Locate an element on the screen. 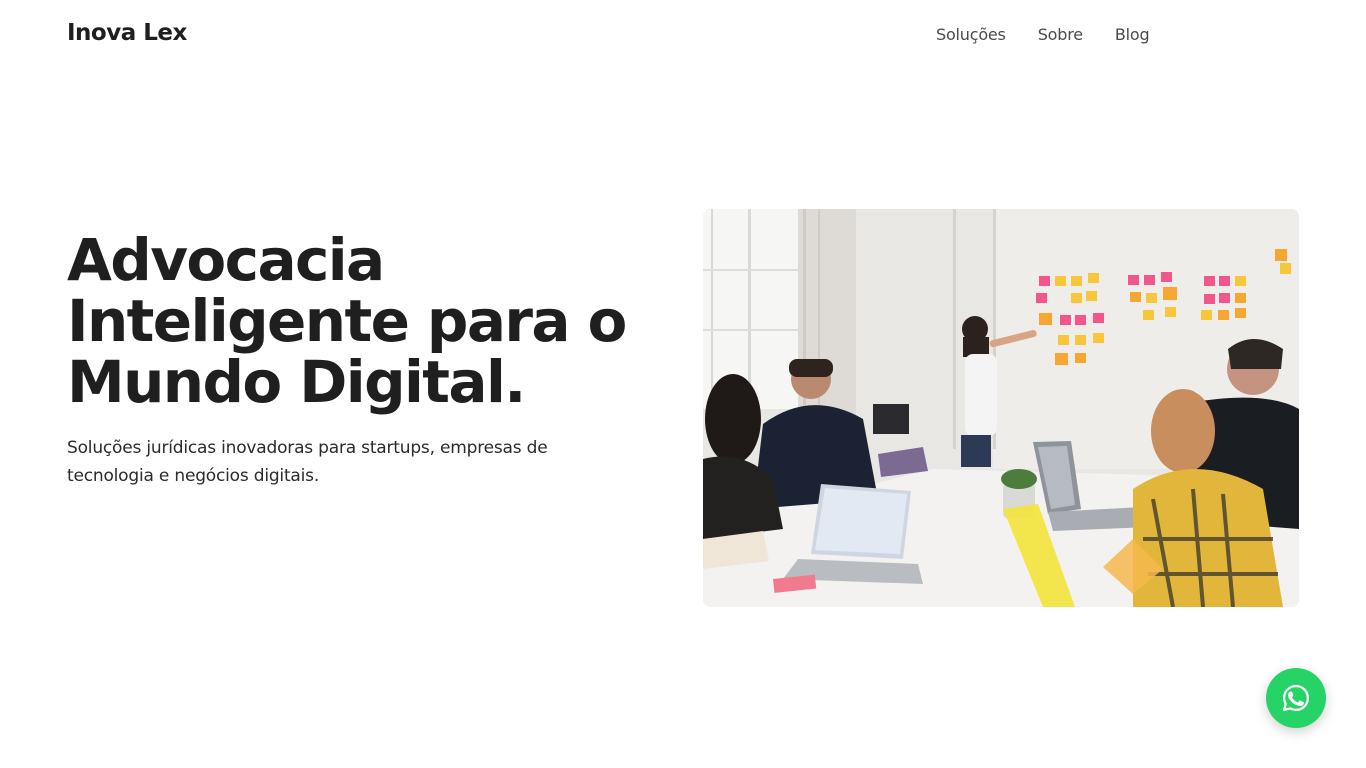  main-nav: Soluções Sobre Blog is located at coordinates (1043, 34).